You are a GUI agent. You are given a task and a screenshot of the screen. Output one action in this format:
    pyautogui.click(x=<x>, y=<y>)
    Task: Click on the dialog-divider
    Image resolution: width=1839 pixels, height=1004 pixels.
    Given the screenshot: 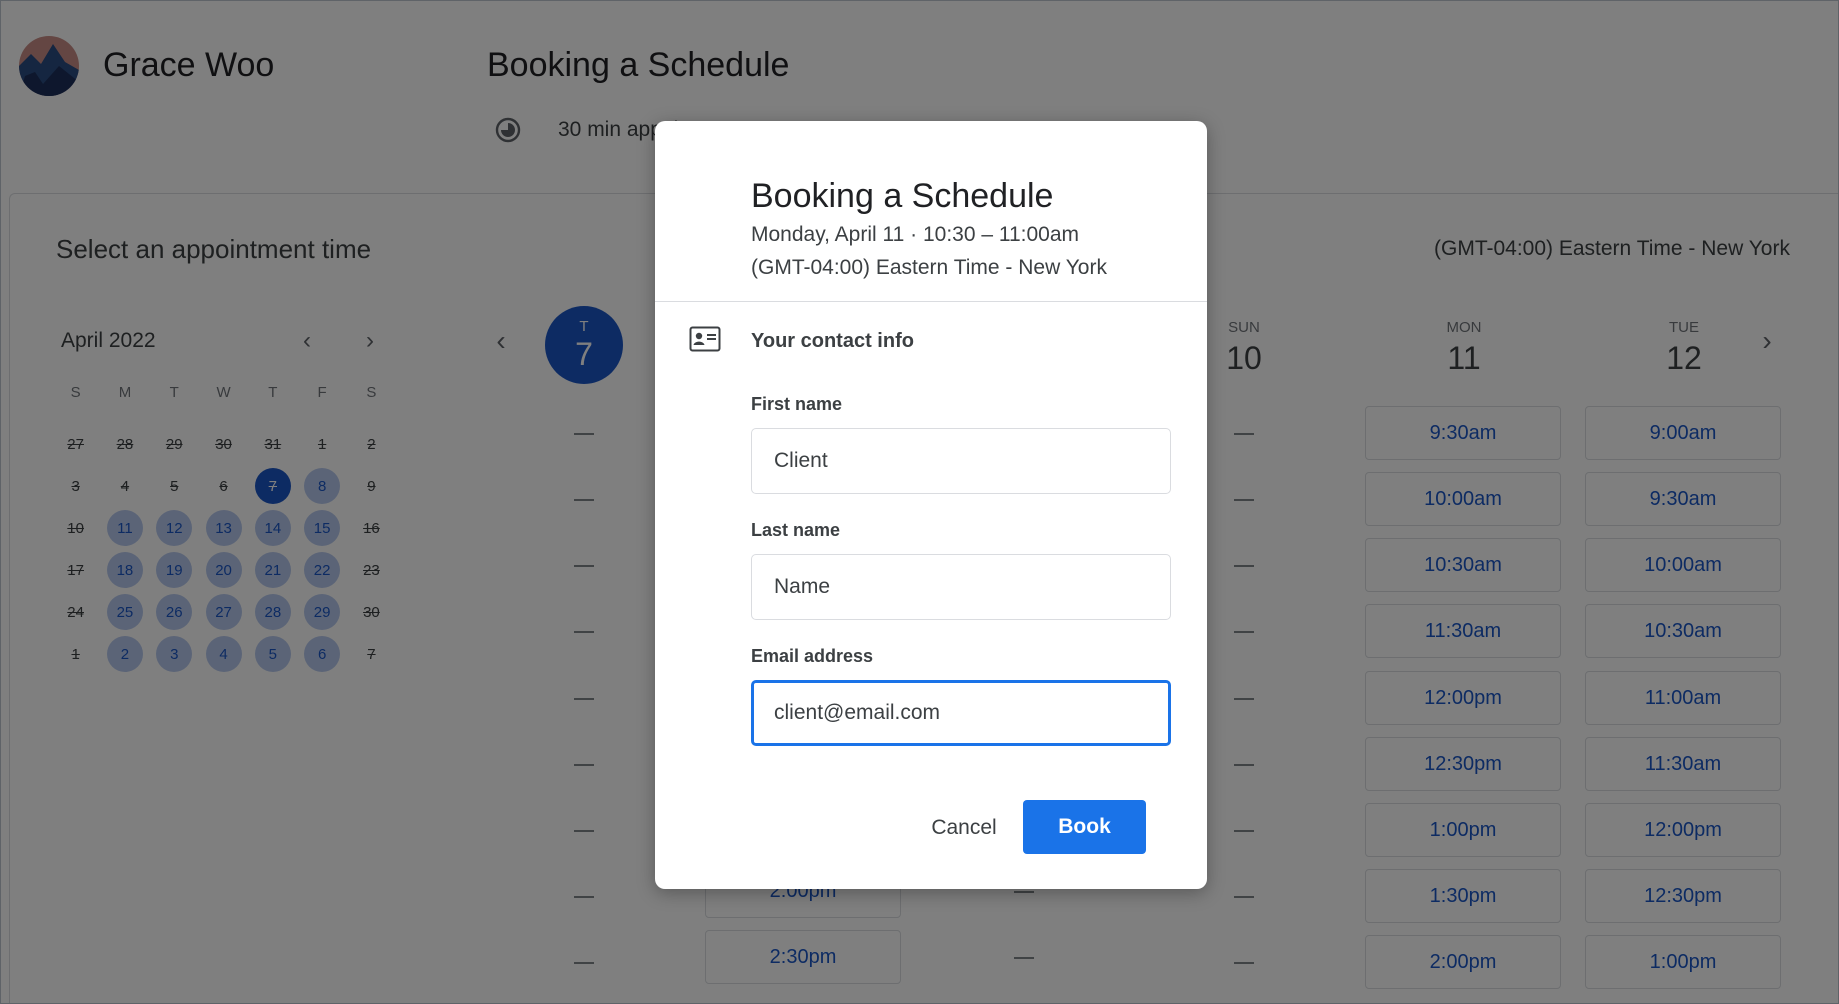 What is the action you would take?
    pyautogui.click(x=931, y=301)
    